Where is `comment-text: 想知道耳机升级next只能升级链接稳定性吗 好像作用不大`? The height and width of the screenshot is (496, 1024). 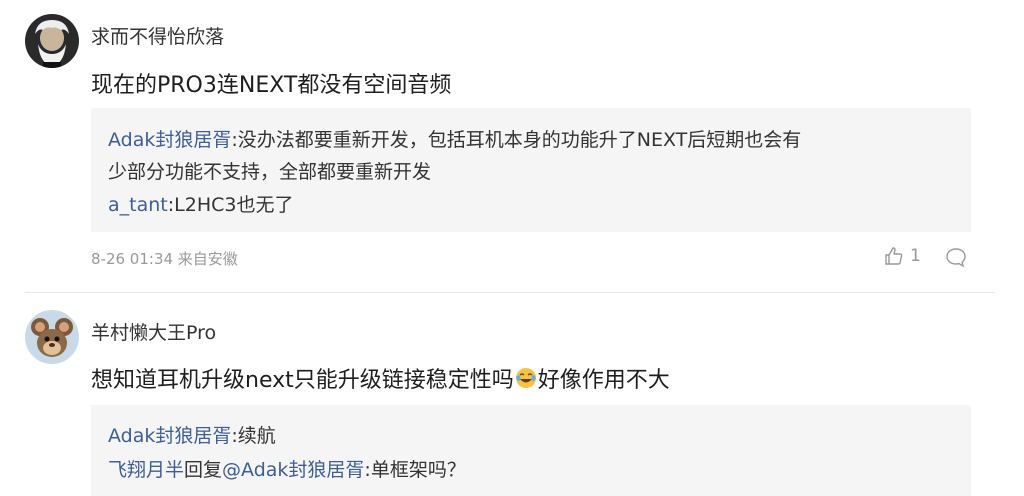 comment-text: 想知道耳机升级next只能升级链接稳定性吗 好像作用不大 is located at coordinates (380, 379).